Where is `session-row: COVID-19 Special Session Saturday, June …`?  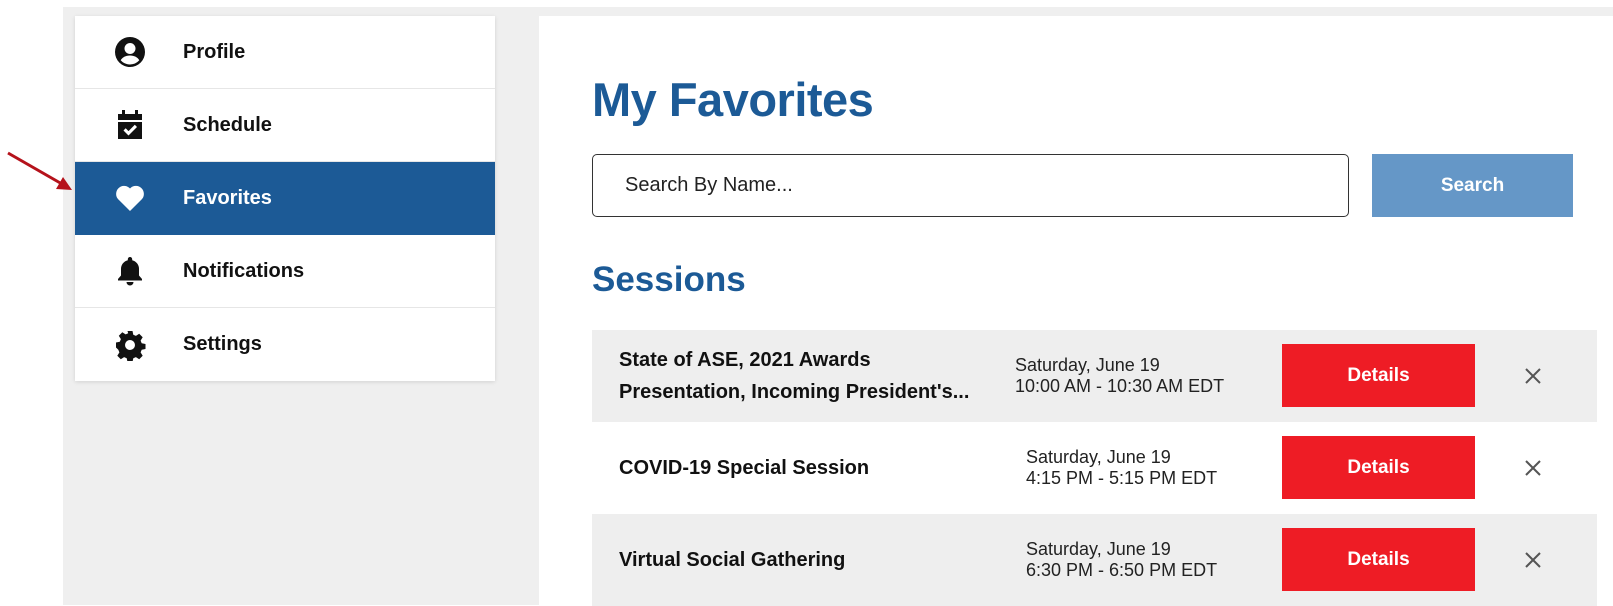
session-row: COVID-19 Special Session Saturday, June … is located at coordinates (1094, 468).